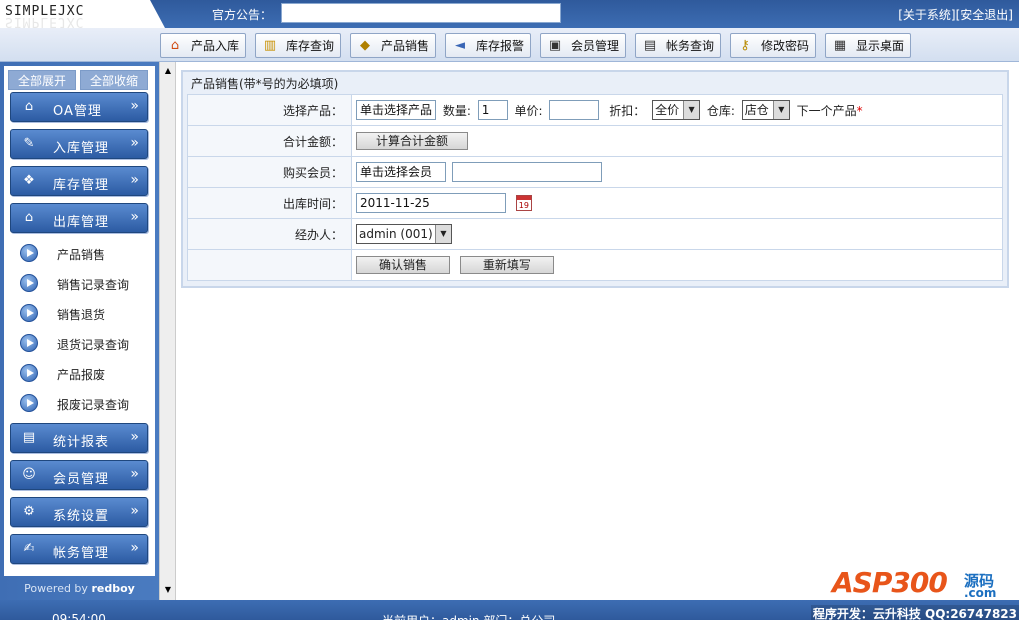  Describe the element at coordinates (917, 575) in the screenshot. I see `watermark-logo: ASP300 源码 .com` at that location.